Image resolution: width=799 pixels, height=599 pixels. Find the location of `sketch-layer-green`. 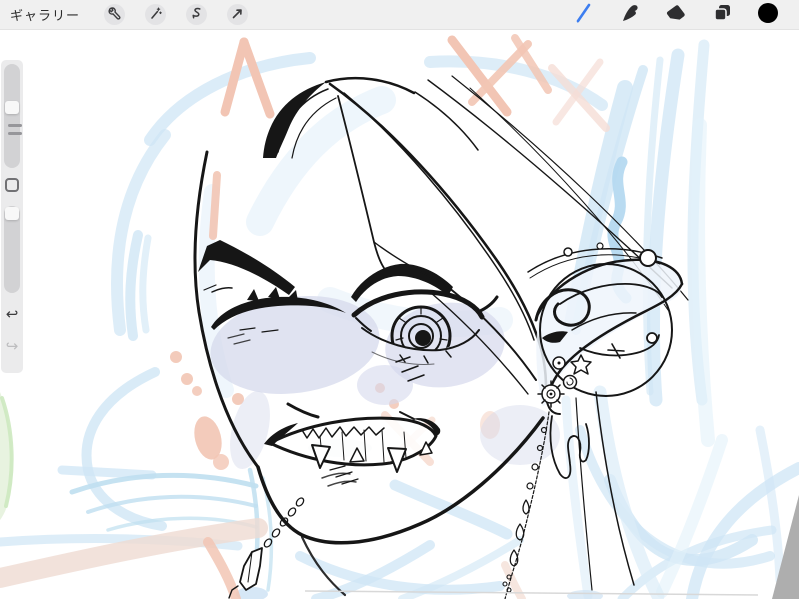

sketch-layer-green is located at coordinates (7, 456).